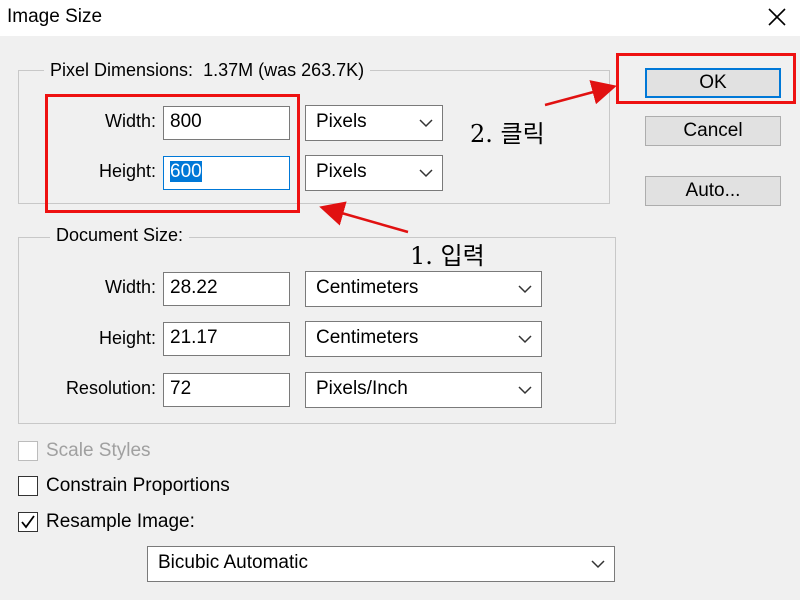 The width and height of the screenshot is (800, 600). Describe the element at coordinates (447, 256) in the screenshot. I see `annotation-step1: 1. 입력` at that location.